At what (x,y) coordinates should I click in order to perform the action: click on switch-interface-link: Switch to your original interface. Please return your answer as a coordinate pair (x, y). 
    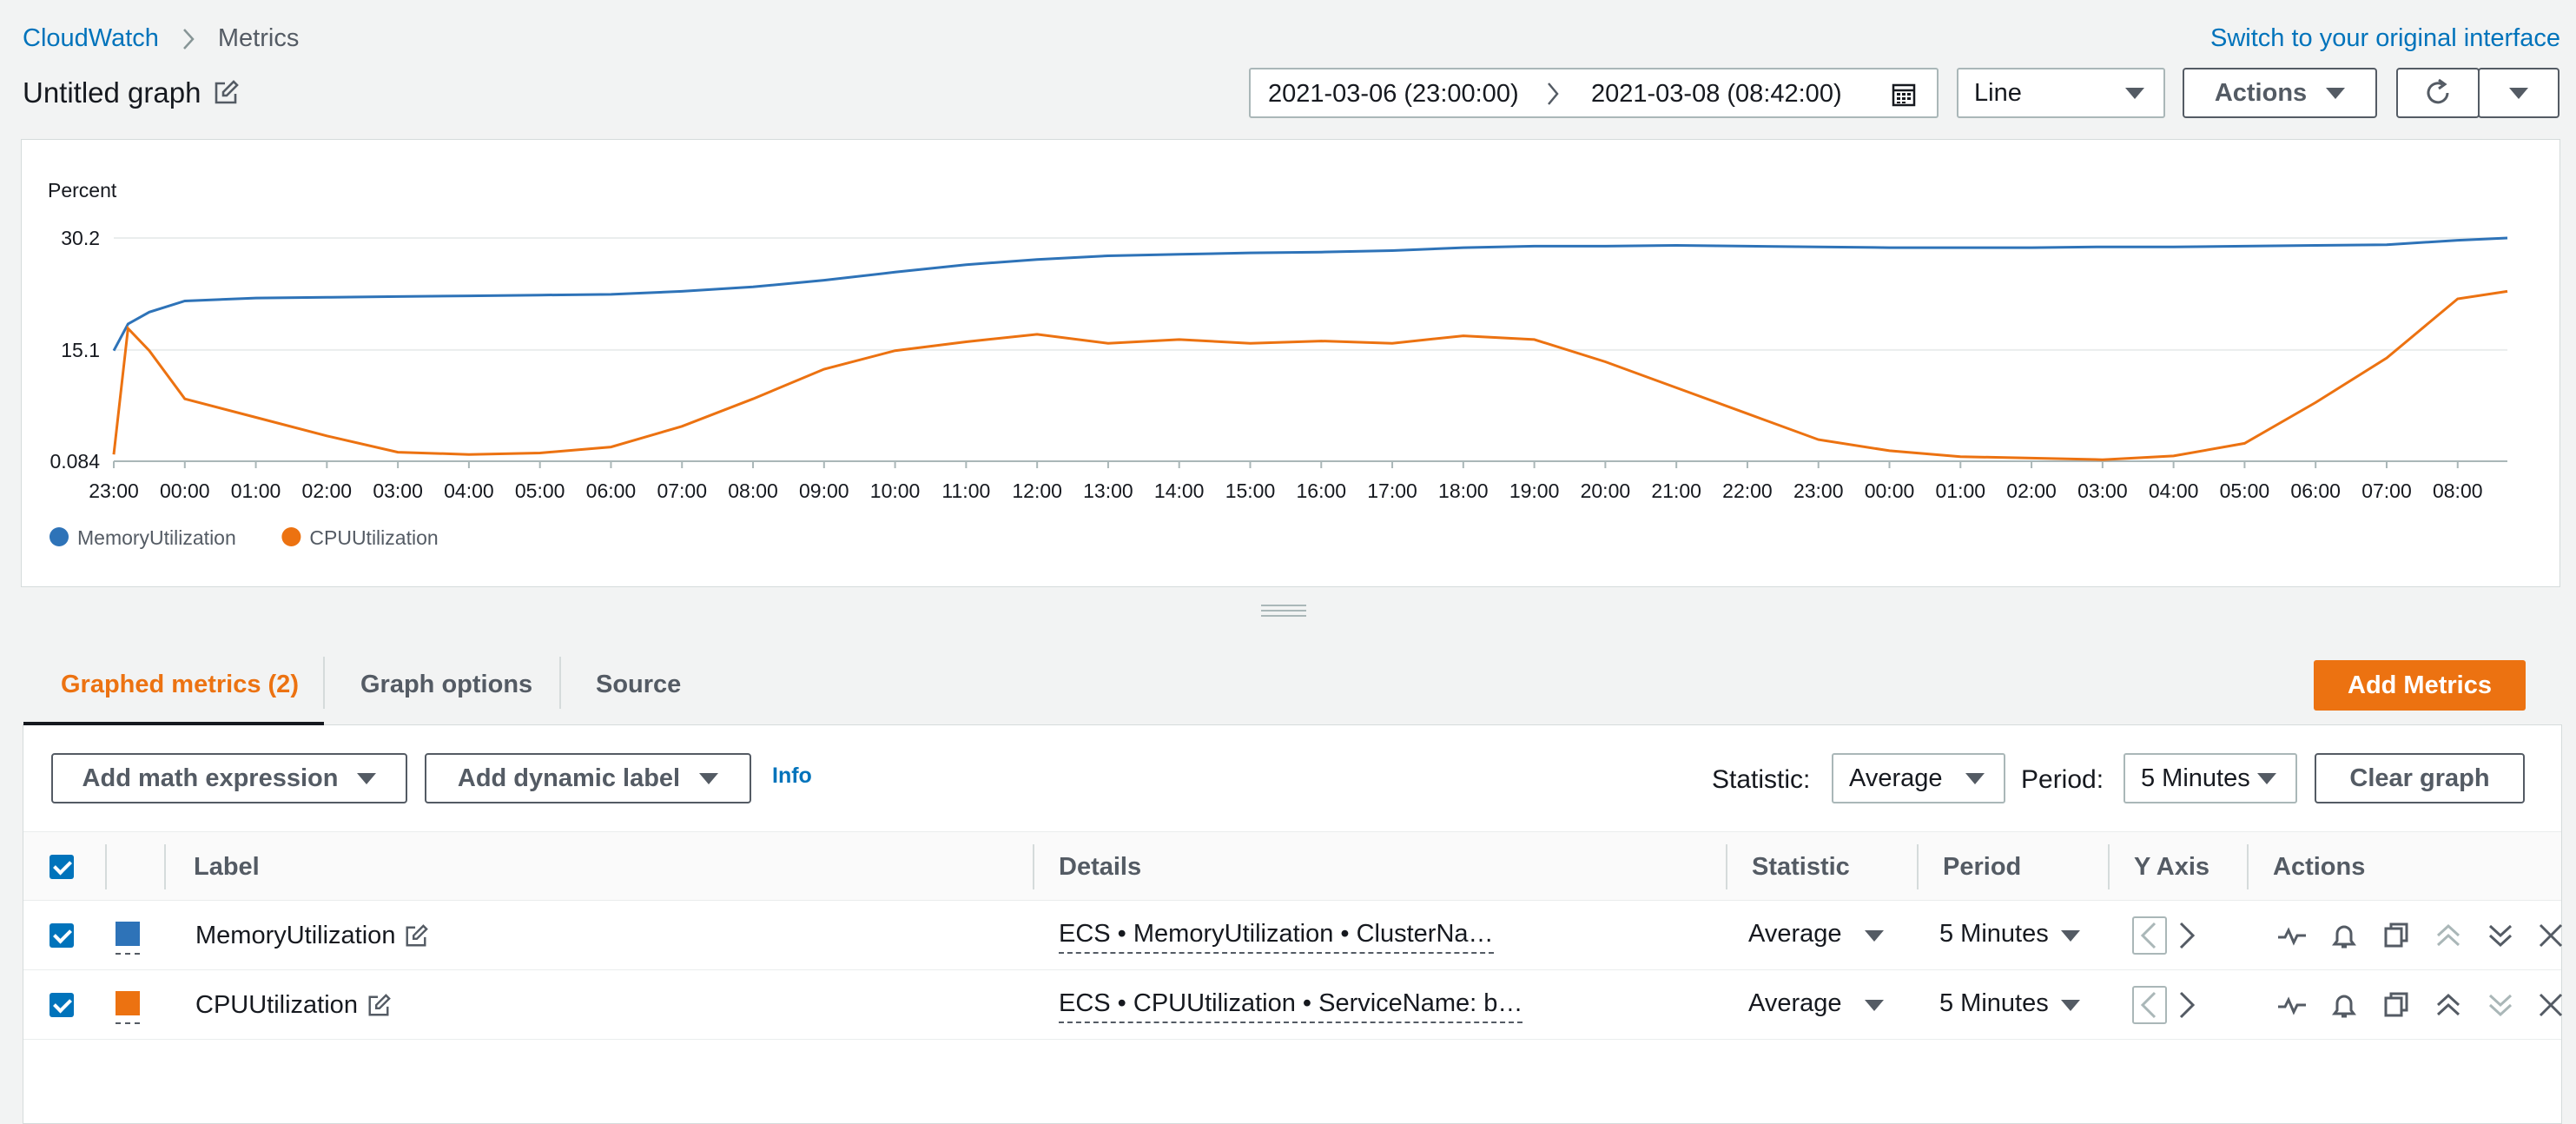
    Looking at the image, I should click on (2385, 38).